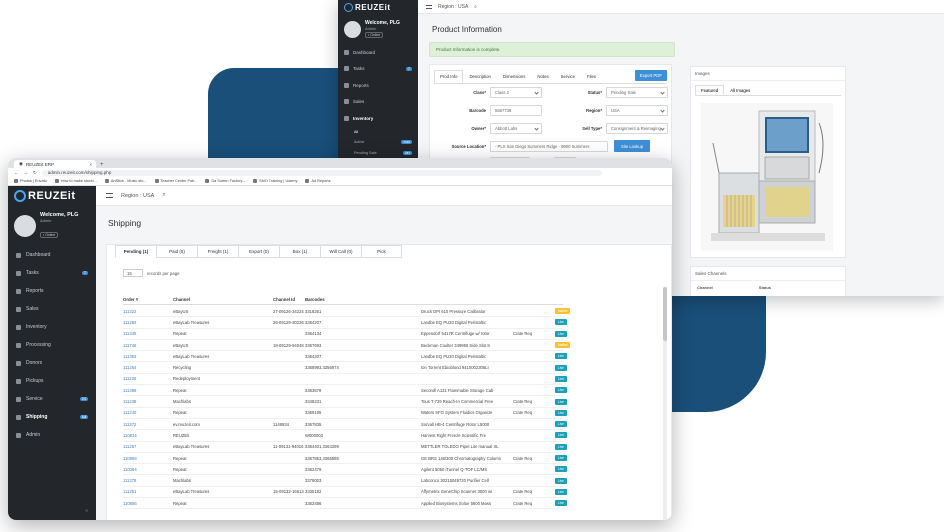  I want to click on bookmark-ad-reports: Ad Reports, so click(317, 181).